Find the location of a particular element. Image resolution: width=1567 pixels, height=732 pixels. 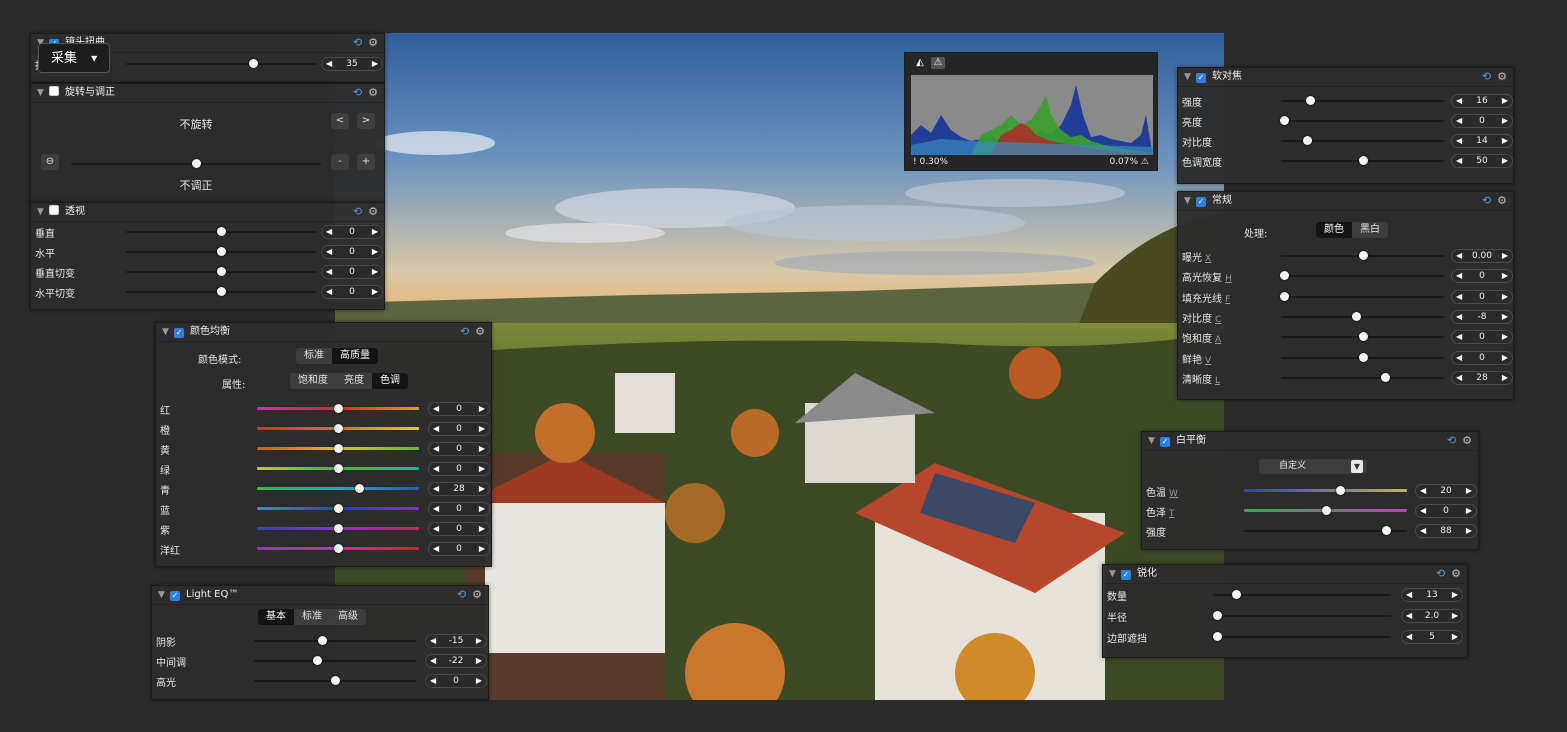

value-stepper: ◀ 50 ▶ is located at coordinates (1482, 161).